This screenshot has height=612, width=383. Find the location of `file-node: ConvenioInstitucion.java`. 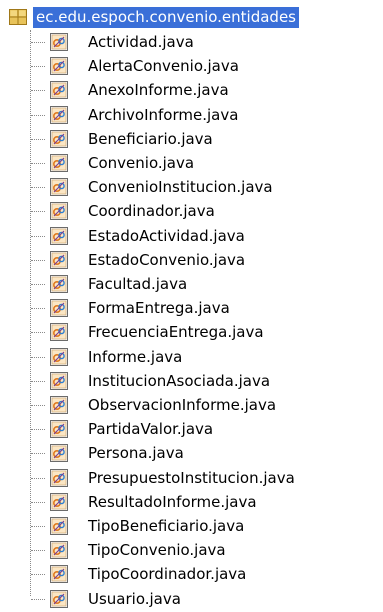

file-node: ConvenioInstitucion.java is located at coordinates (191, 187).